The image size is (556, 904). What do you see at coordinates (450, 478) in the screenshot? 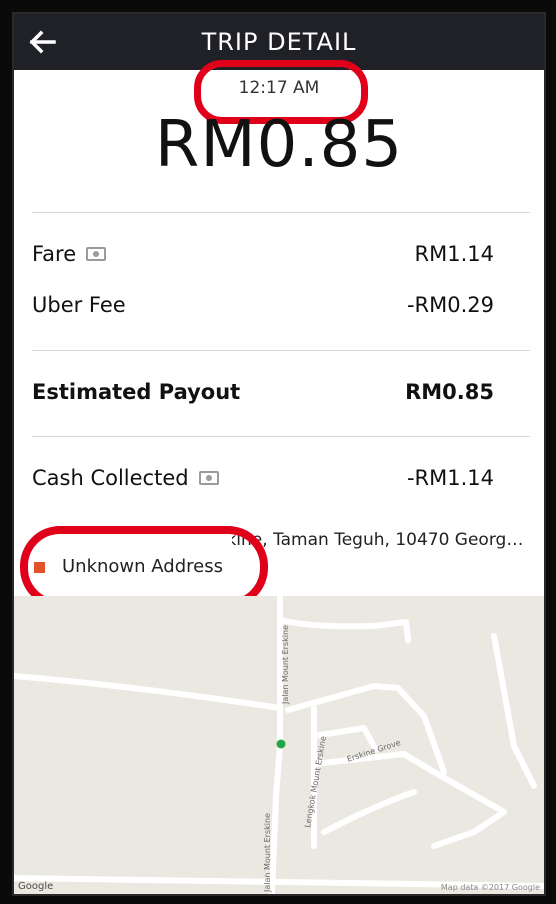
I see `cash-collected-value: -RM1.14` at bounding box center [450, 478].